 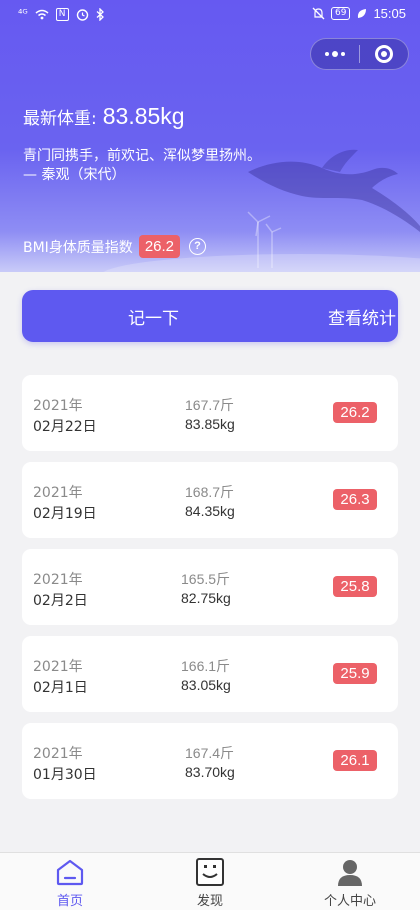 I want to click on action-bar: 记一下 查看统计, so click(x=210, y=316).